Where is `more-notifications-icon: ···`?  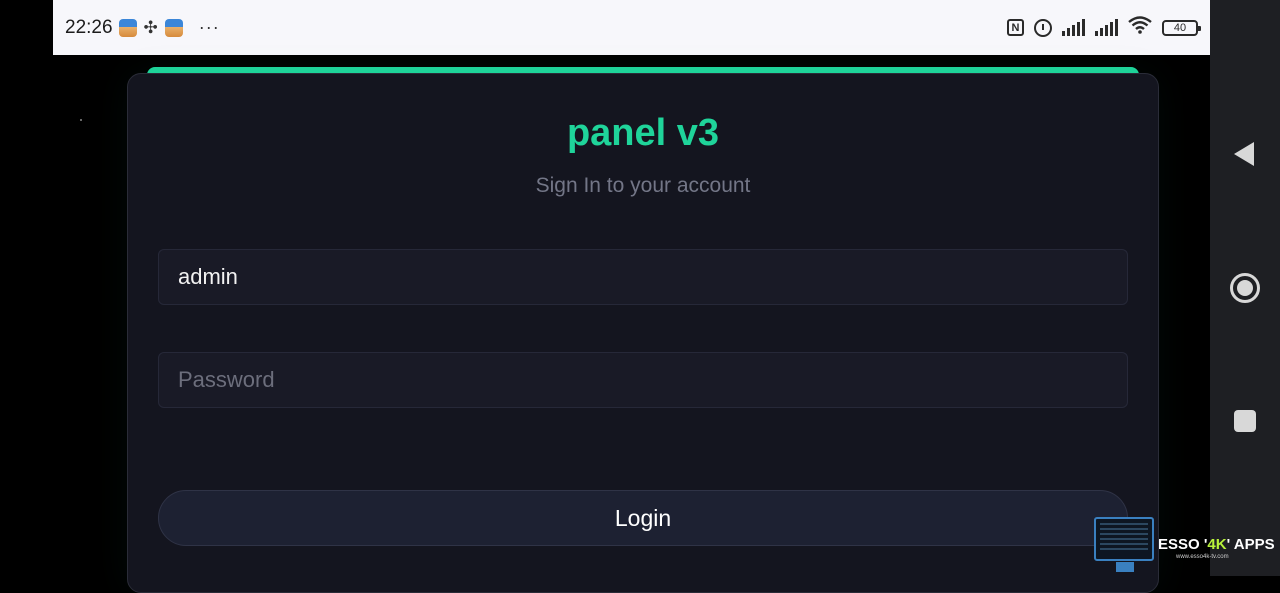
more-notifications-icon: ··· is located at coordinates (209, 27).